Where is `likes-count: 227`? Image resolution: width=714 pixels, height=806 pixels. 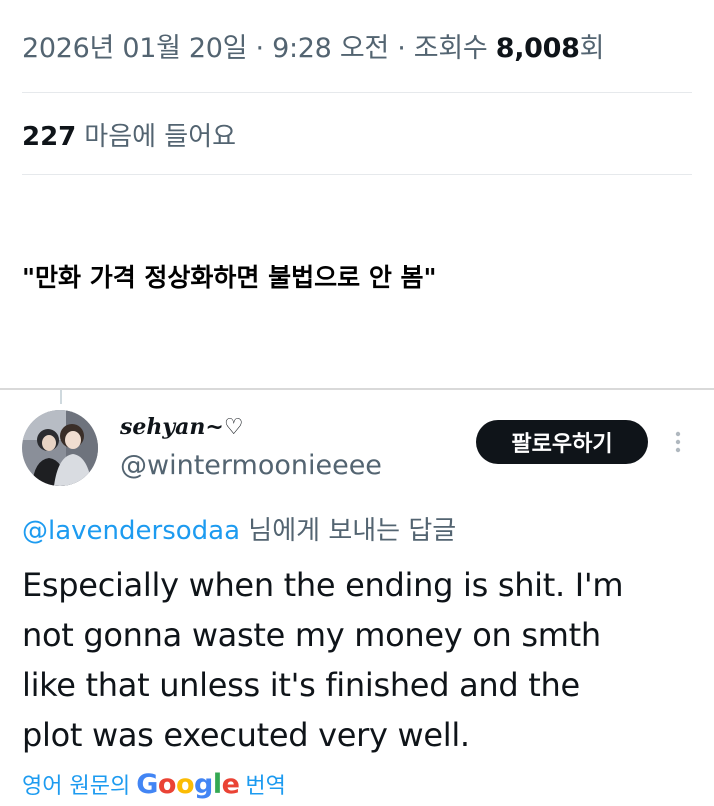
likes-count: 227 is located at coordinates (49, 137).